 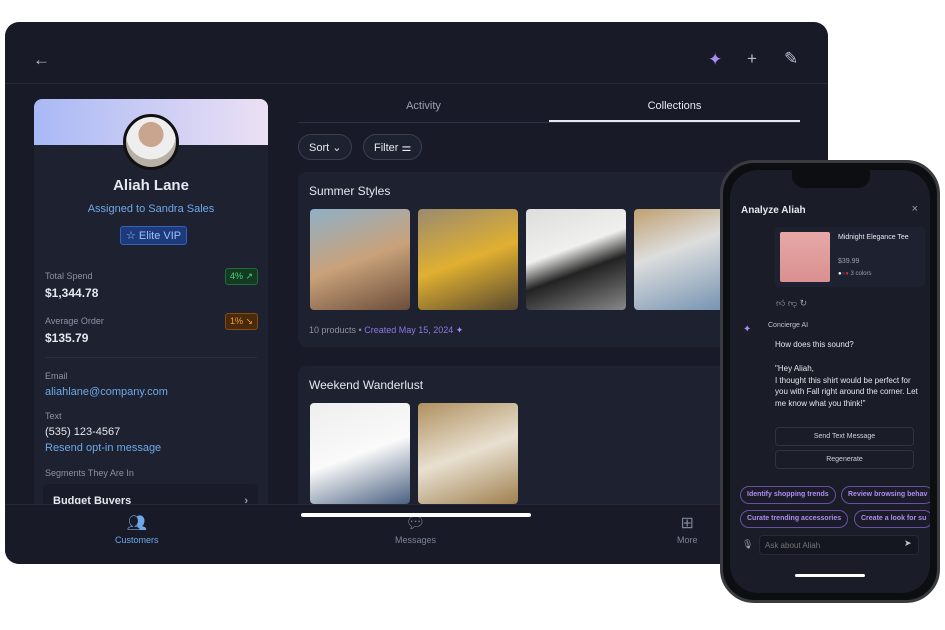 What do you see at coordinates (74, 321) in the screenshot?
I see `avg-order-label: Average Order` at bounding box center [74, 321].